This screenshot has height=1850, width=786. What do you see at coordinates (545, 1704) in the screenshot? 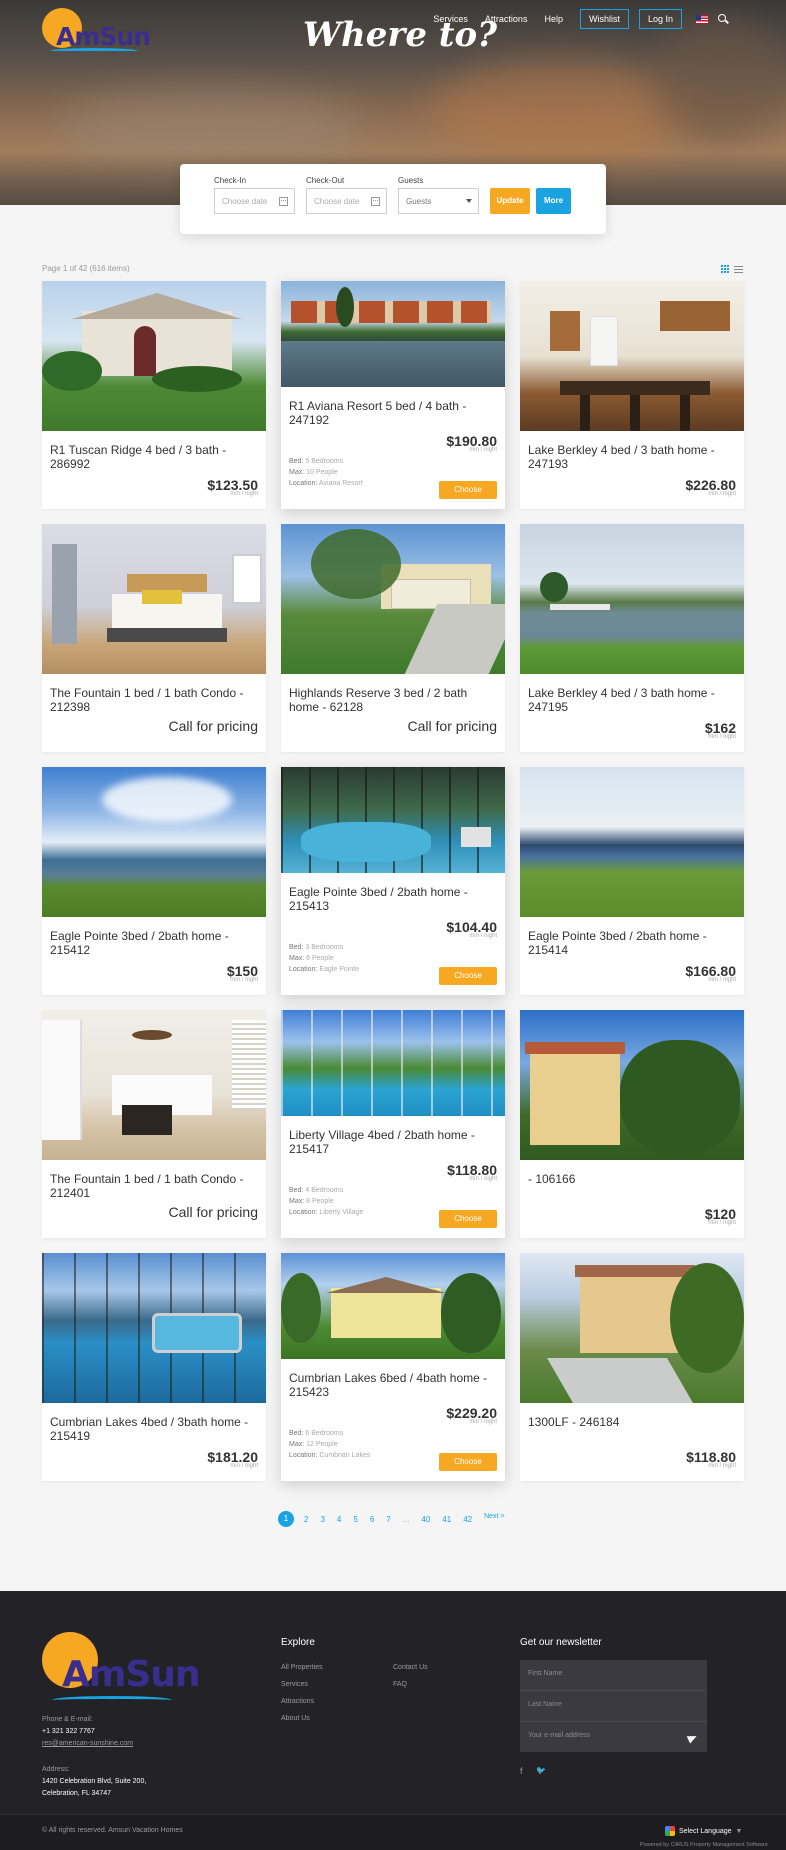
I see `last-name-field: Last Name` at bounding box center [545, 1704].